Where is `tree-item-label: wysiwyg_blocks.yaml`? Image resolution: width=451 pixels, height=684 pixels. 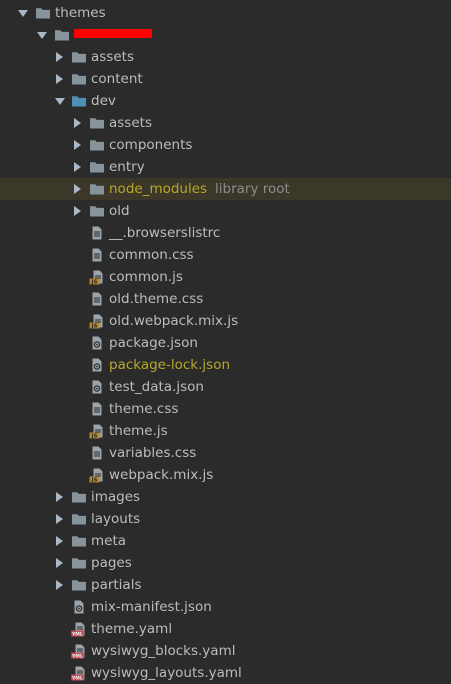
tree-item-label: wysiwyg_blocks.yaml is located at coordinates (163, 651).